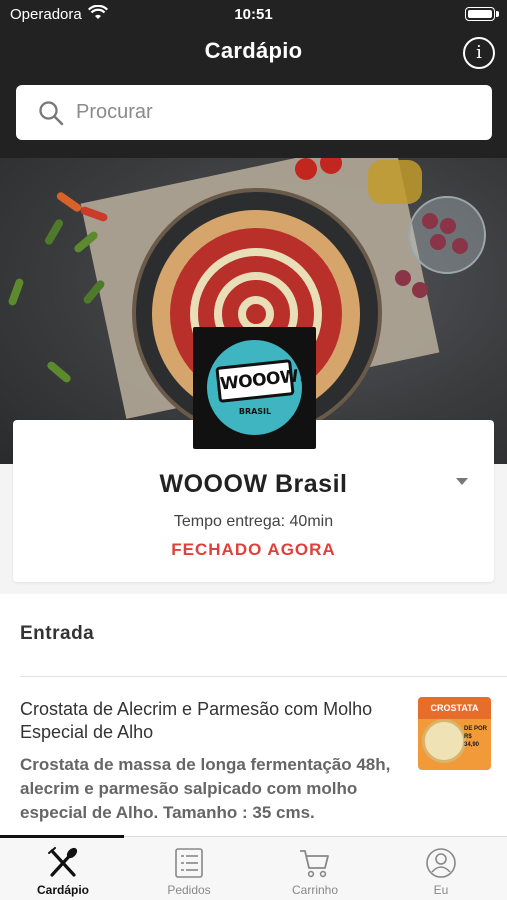 This screenshot has height=900, width=507. I want to click on battery-icon, so click(480, 14).